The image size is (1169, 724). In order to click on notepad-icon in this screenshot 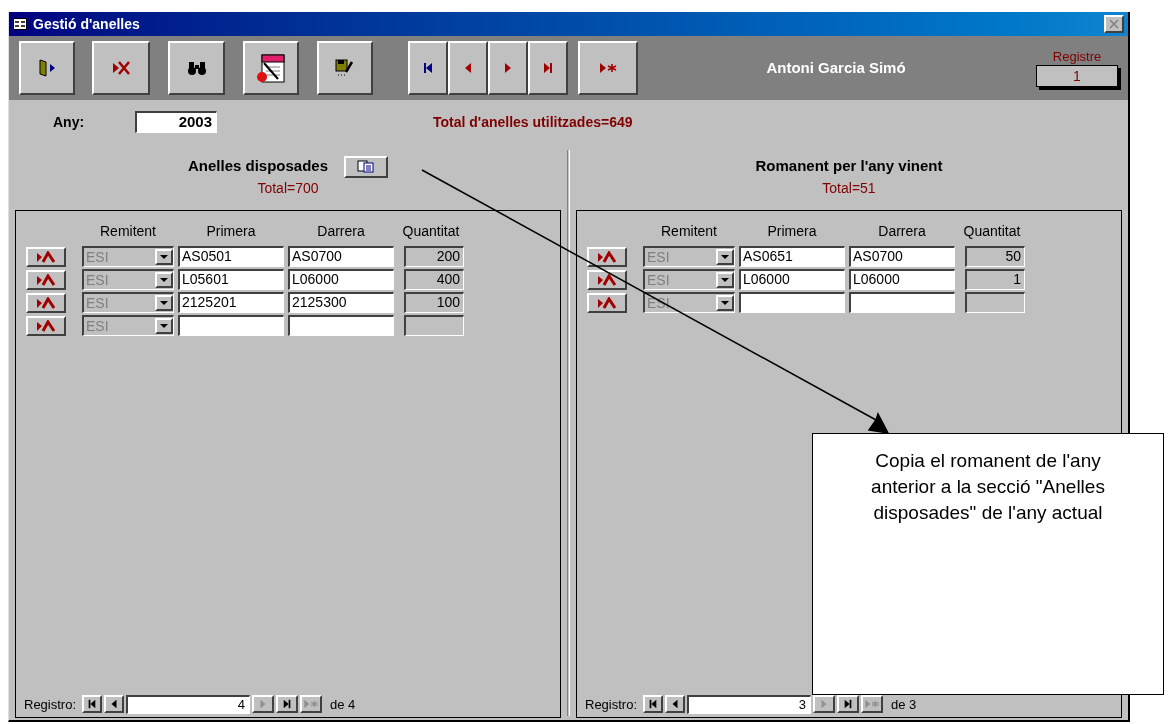, I will do `click(271, 68)`.